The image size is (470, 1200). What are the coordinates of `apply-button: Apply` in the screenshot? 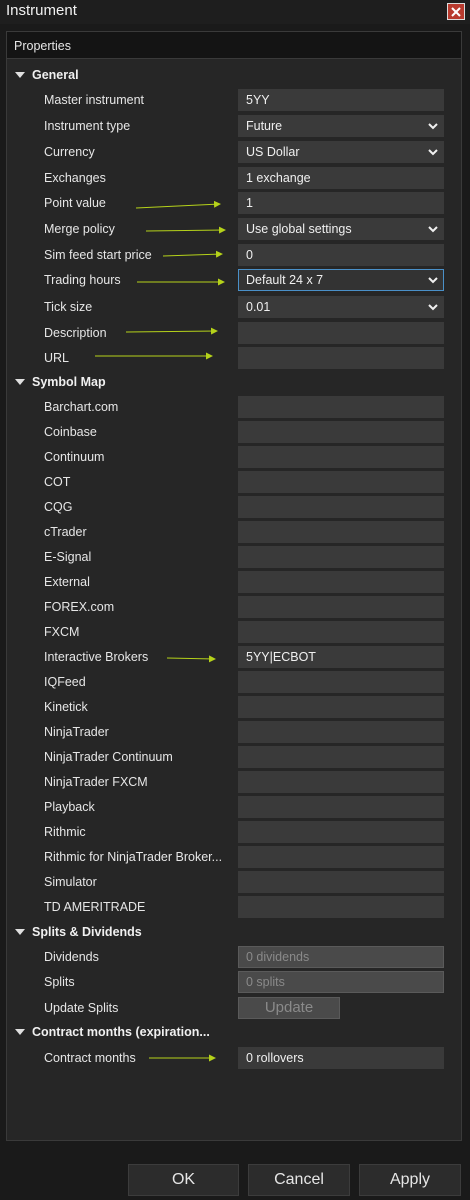 It's located at (410, 1180).